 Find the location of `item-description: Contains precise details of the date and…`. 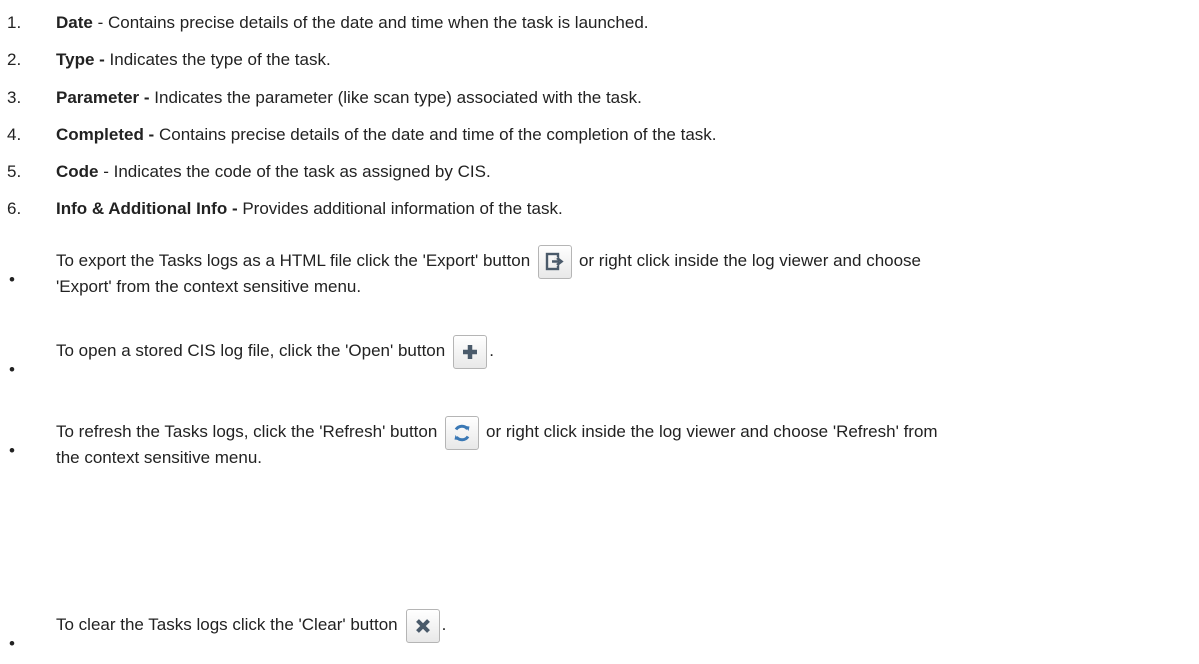

item-description: Contains precise details of the date and… is located at coordinates (435, 134).